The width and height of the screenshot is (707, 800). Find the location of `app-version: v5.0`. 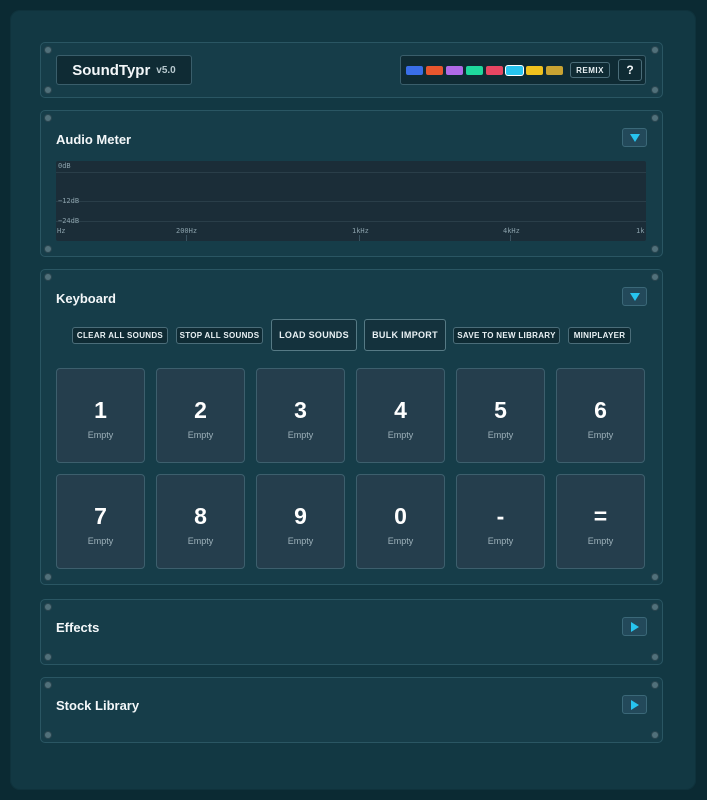

app-version: v5.0 is located at coordinates (166, 70).